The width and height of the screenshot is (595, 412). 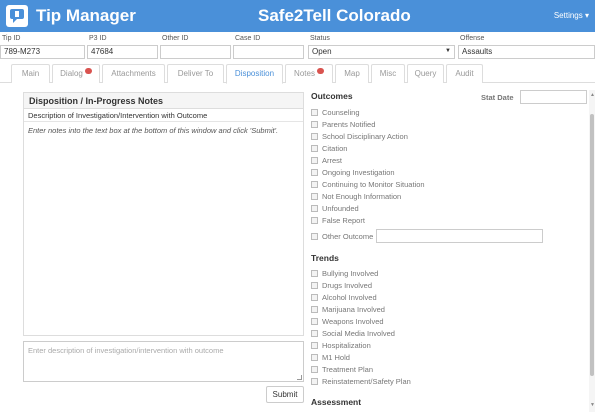 I want to click on p3-id-label: P3 ID, so click(x=98, y=38).